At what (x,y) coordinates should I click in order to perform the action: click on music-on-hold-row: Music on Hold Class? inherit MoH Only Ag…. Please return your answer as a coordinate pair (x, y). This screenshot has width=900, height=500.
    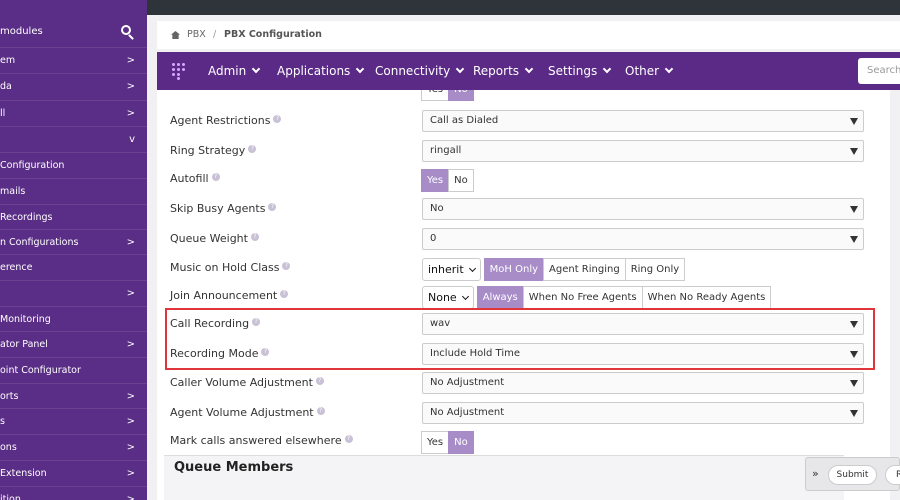
    Looking at the image, I should click on (523, 270).